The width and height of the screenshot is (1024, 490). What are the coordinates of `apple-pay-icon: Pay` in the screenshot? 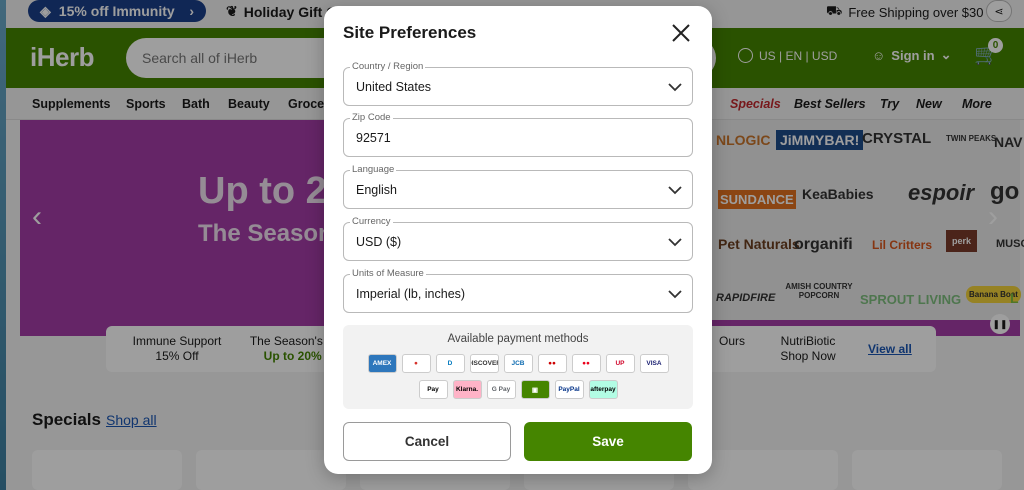 It's located at (433, 389).